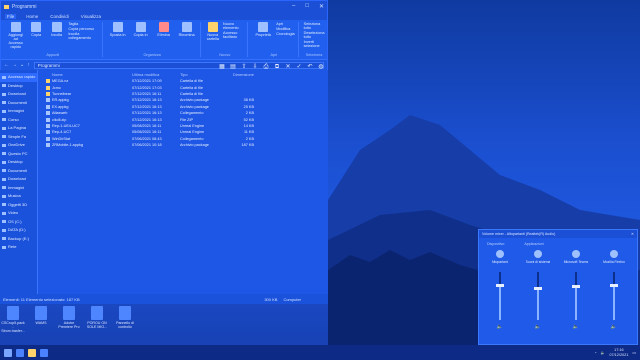 The height and width of the screenshot is (360, 640). I want to click on nav-item: Corso, so click(18, 120).